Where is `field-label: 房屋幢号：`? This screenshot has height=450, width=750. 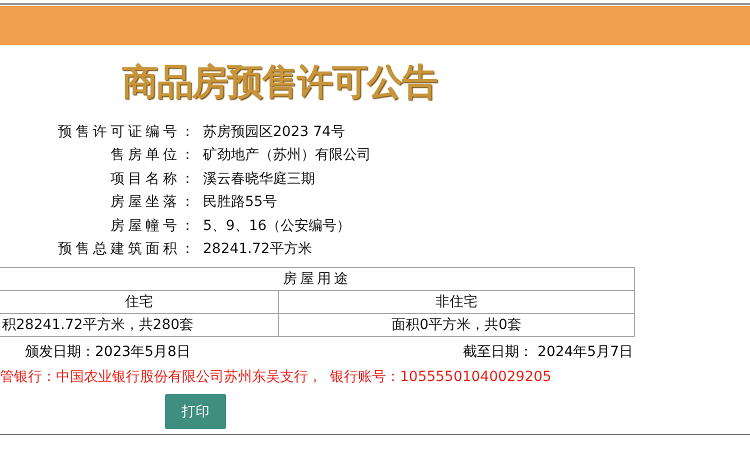 field-label: 房屋幢号： is located at coordinates (154, 225).